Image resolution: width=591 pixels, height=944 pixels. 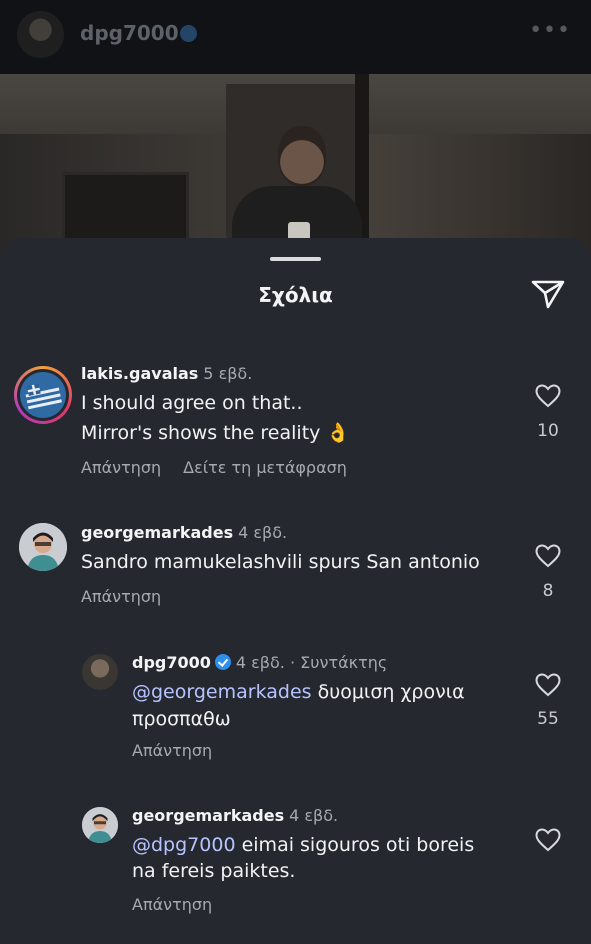 I want to click on comment-text-line: Sandro mamukelashvili spurs San antonio, so click(x=280, y=562).